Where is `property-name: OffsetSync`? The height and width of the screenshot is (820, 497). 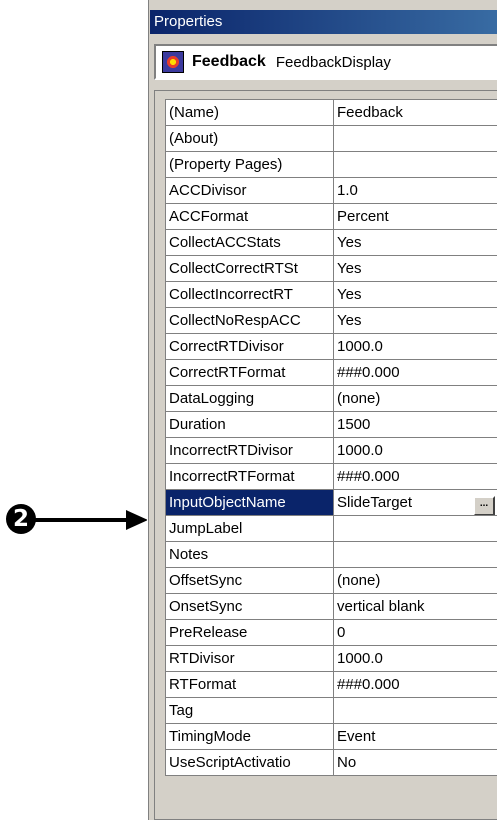 property-name: OffsetSync is located at coordinates (250, 581).